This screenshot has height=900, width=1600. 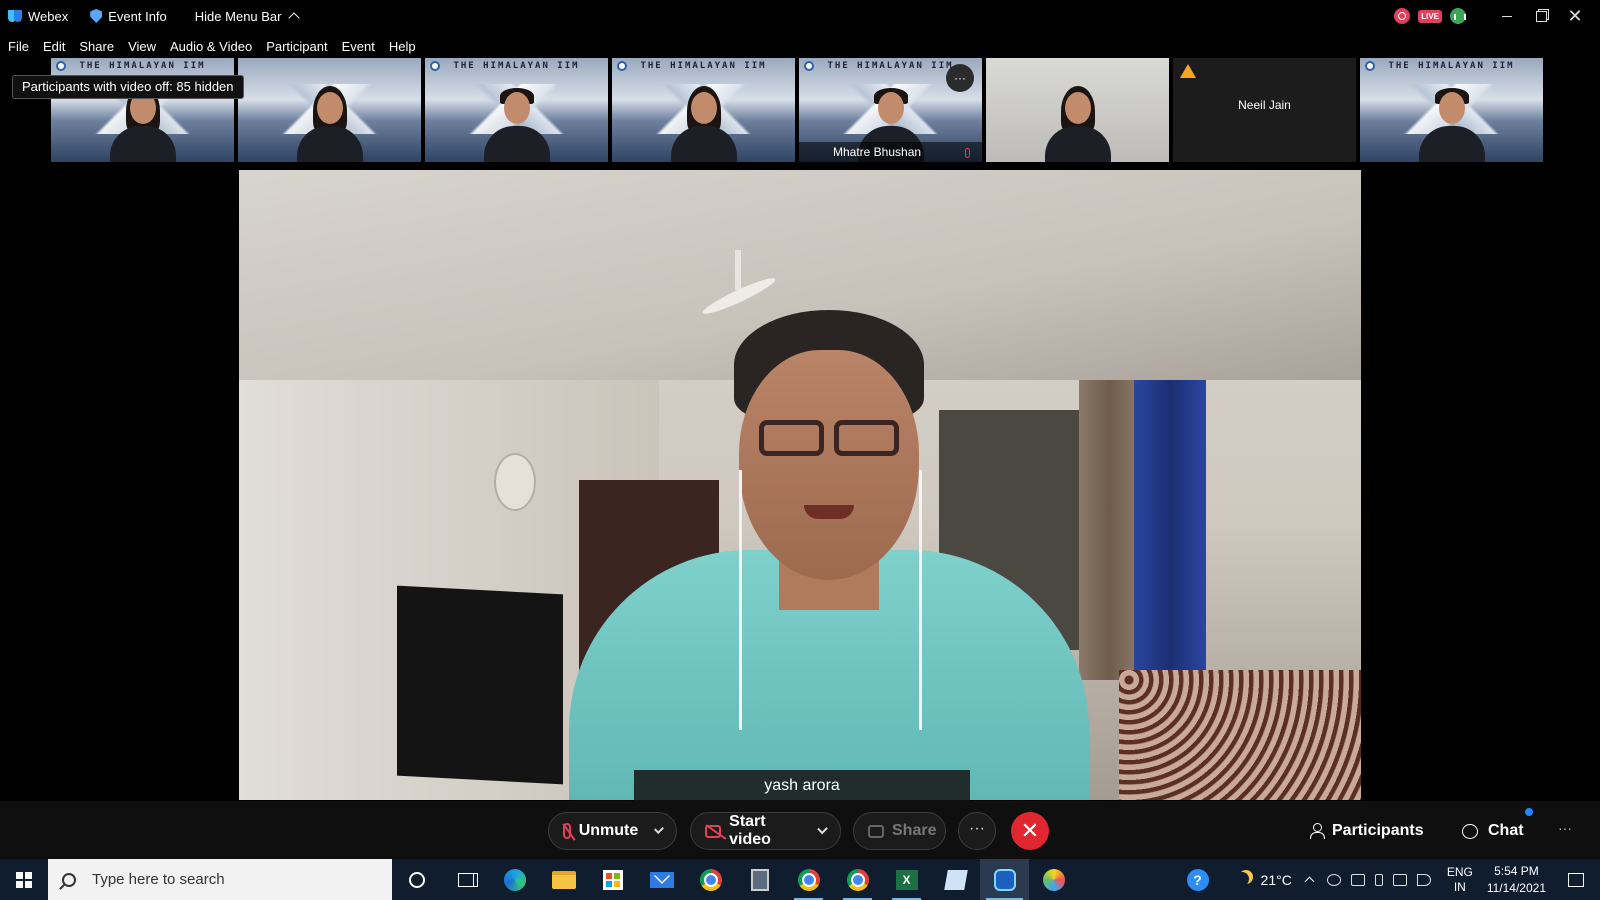 What do you see at coordinates (567, 831) in the screenshot?
I see `microphone-off-icon` at bounding box center [567, 831].